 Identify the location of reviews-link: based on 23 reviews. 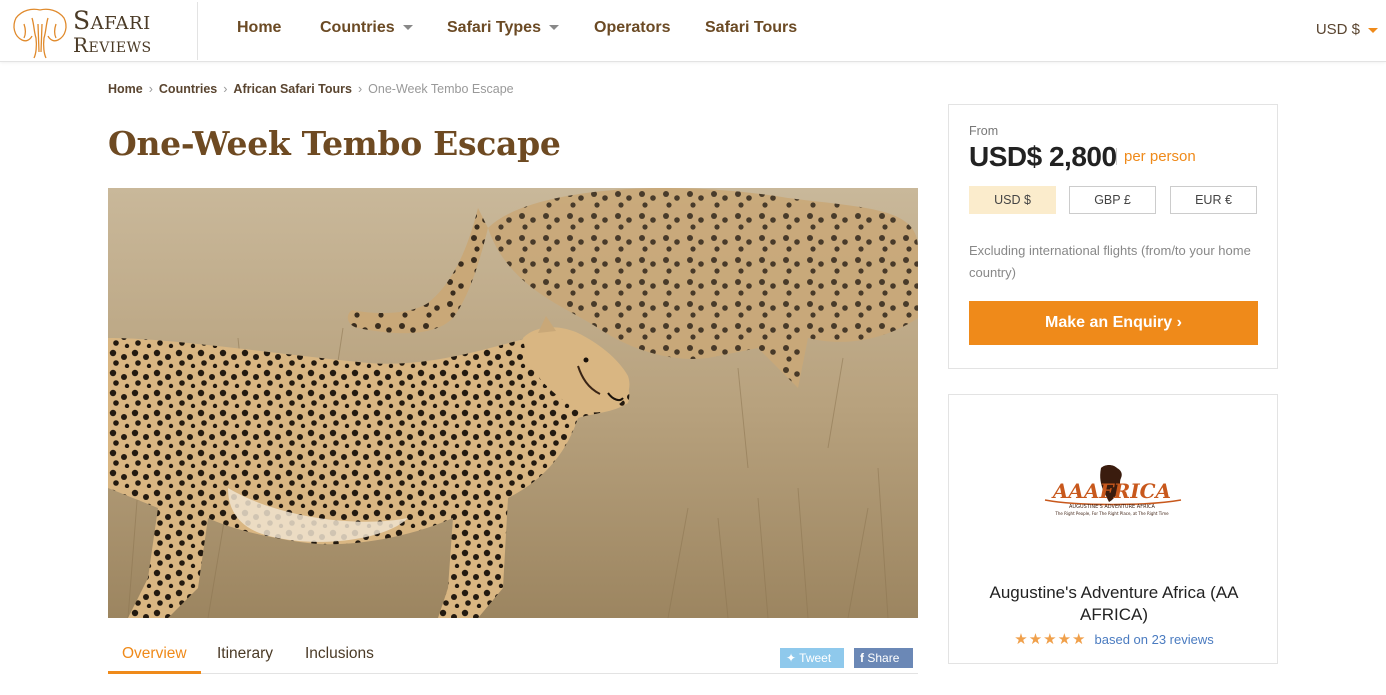
(1154, 639).